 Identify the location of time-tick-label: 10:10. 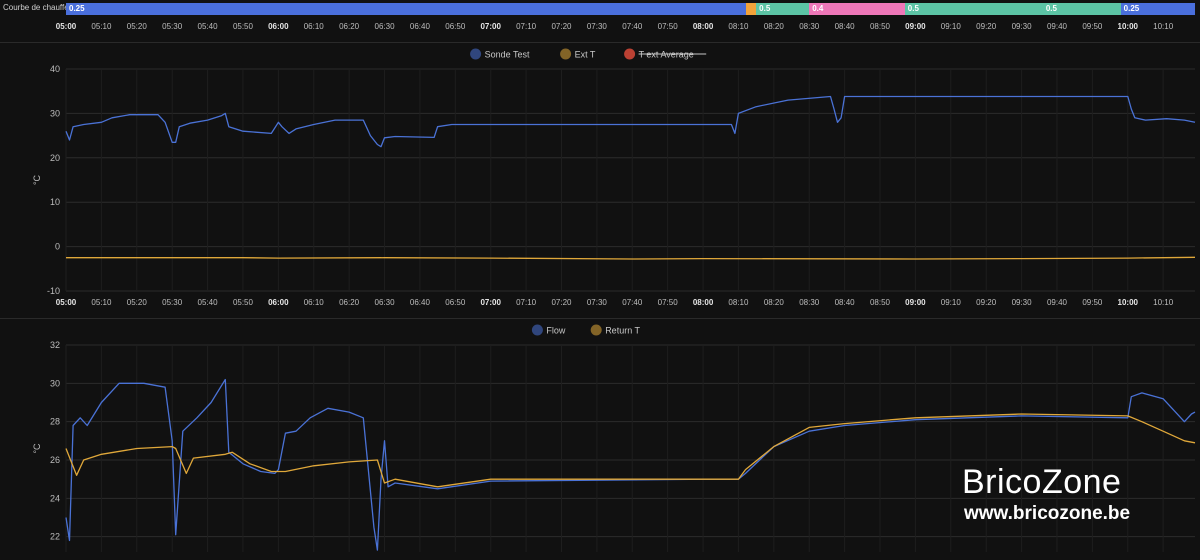
(1163, 26).